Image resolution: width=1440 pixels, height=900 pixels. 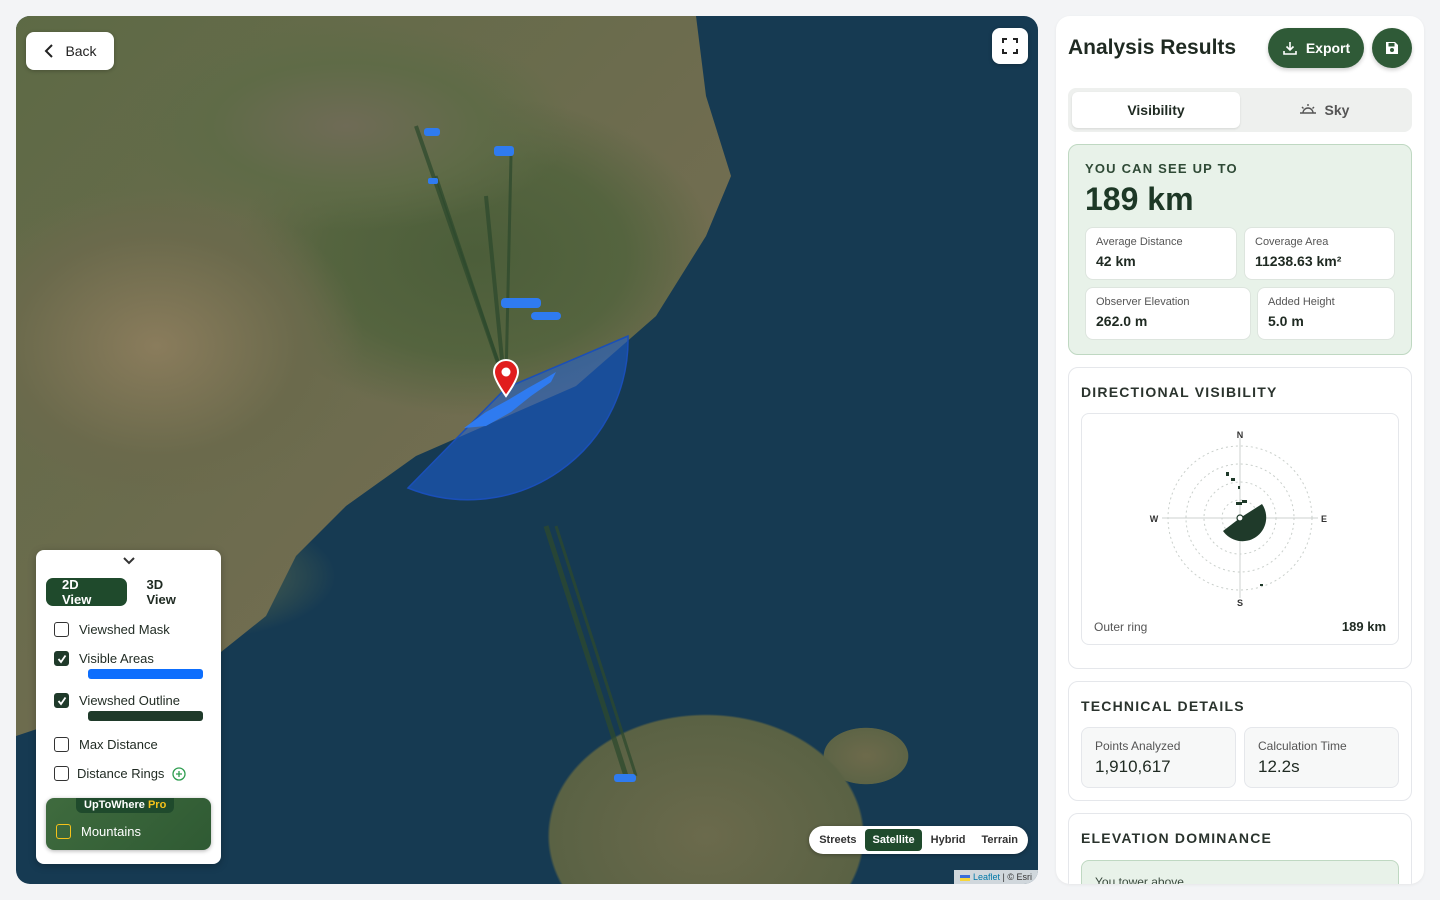 I want to click on back-button: Back, so click(x=70, y=51).